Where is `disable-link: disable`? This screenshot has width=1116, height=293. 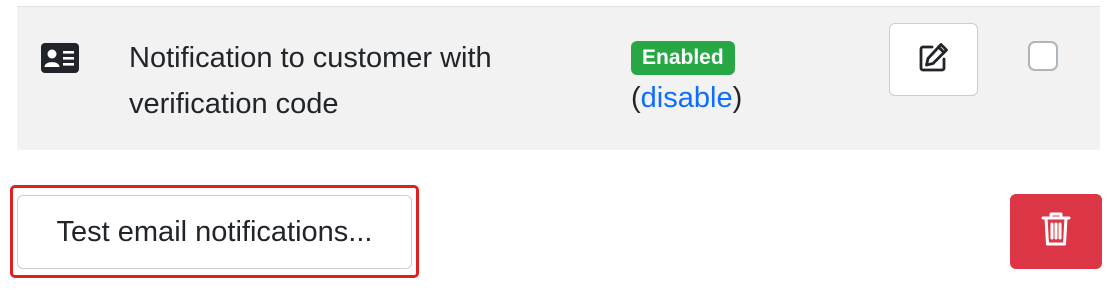
disable-link: disable is located at coordinates (687, 98).